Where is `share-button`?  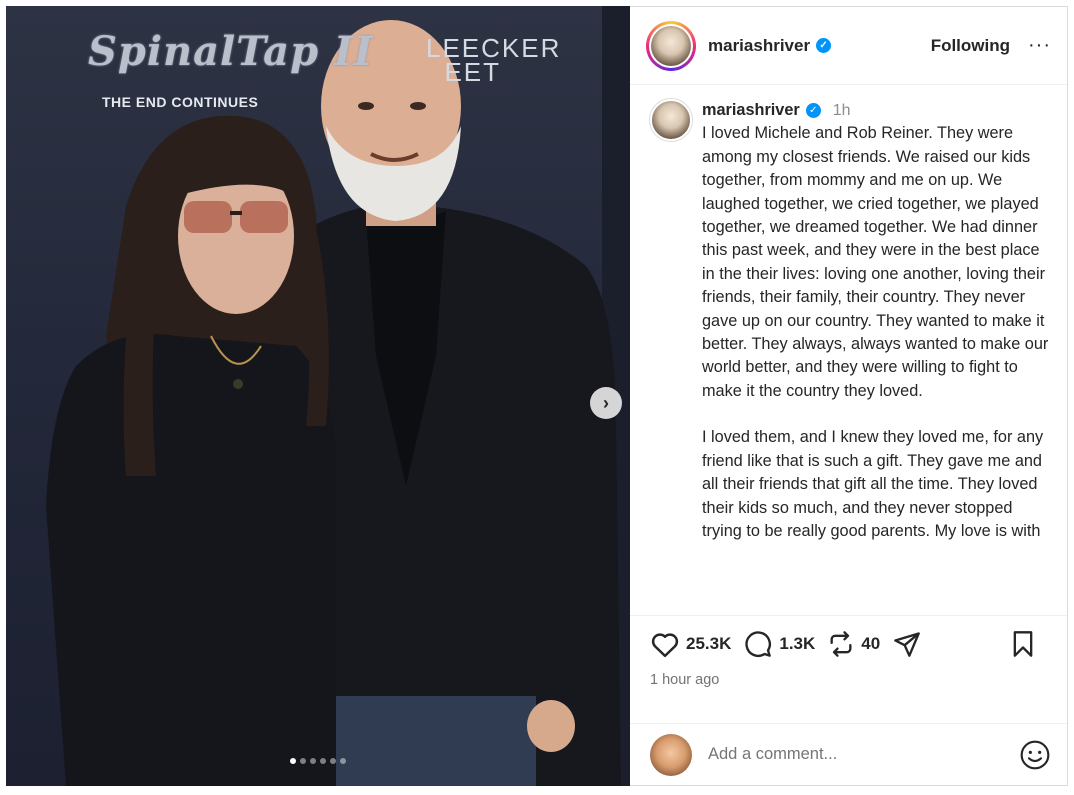 share-button is located at coordinates (907, 644).